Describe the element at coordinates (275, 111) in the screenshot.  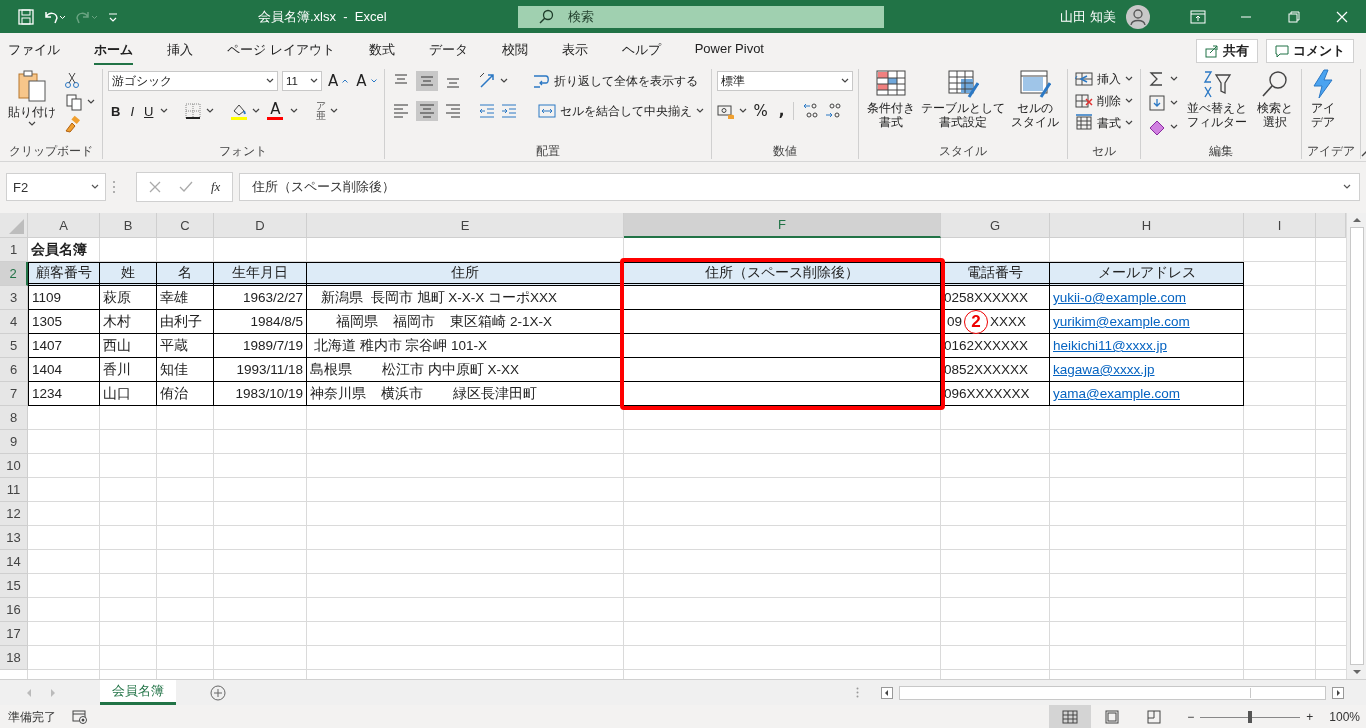
I see `font-color-button: A` at that location.